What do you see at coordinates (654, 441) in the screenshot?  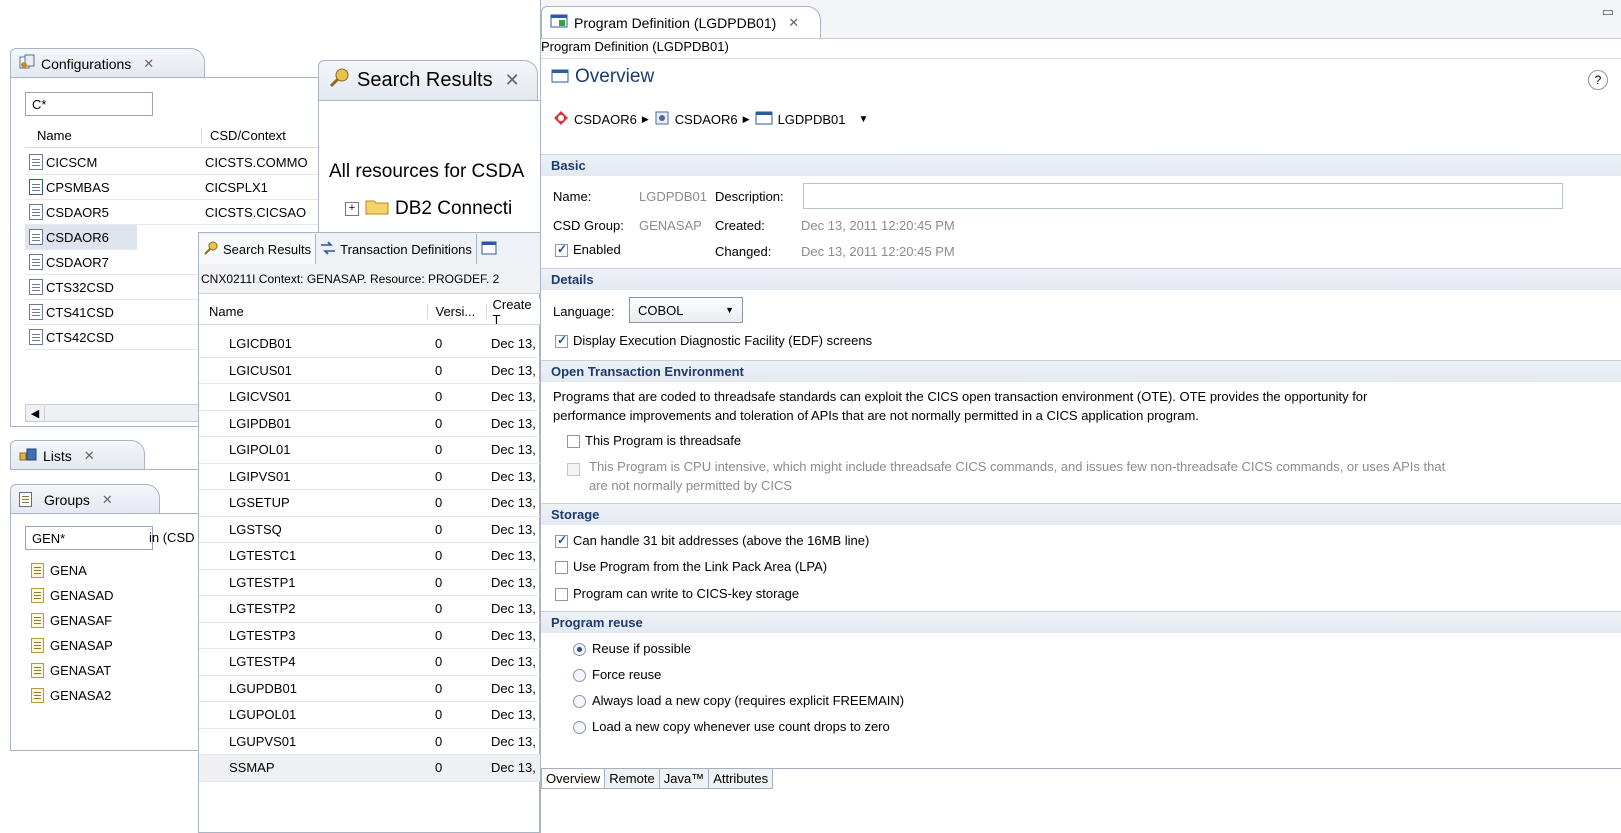 I see `threadsafe-checkbox: This Program is threadsafe` at bounding box center [654, 441].